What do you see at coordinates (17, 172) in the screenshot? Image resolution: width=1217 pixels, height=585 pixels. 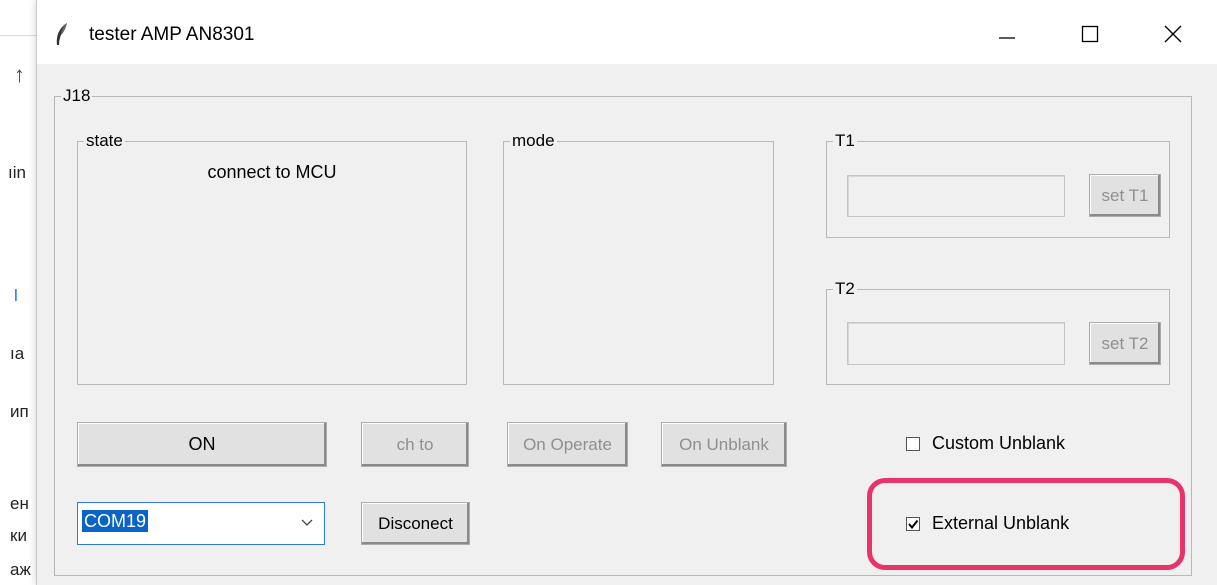 I see `background-text: ıin` at bounding box center [17, 172].